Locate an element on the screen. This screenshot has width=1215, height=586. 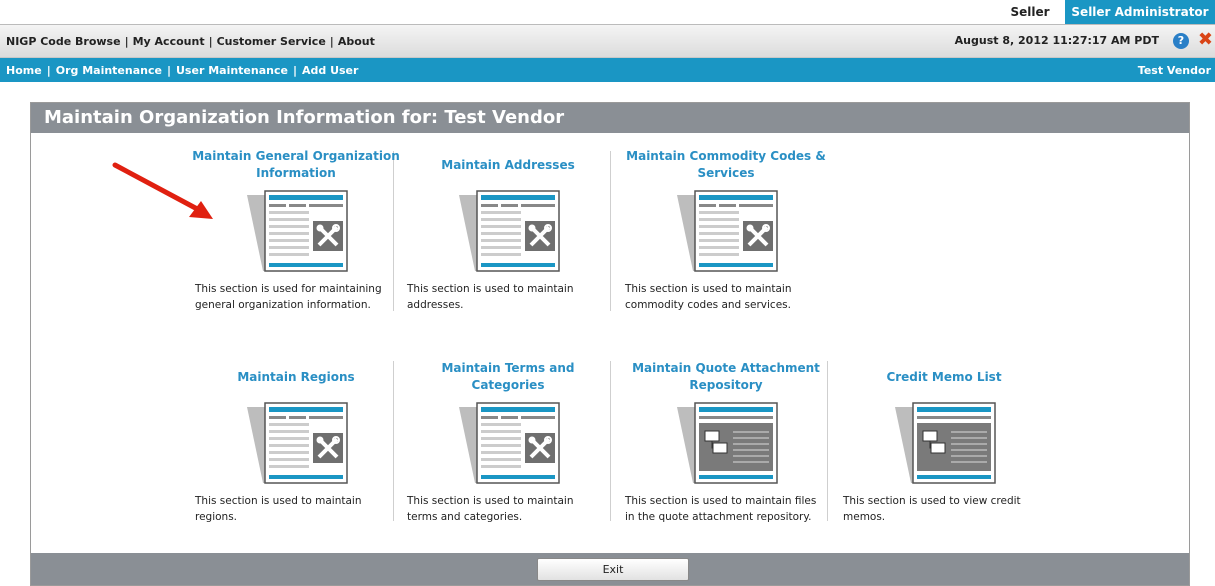
link-maintain-terms-categories: Maintain Terms and Categories is located at coordinates (508, 377).